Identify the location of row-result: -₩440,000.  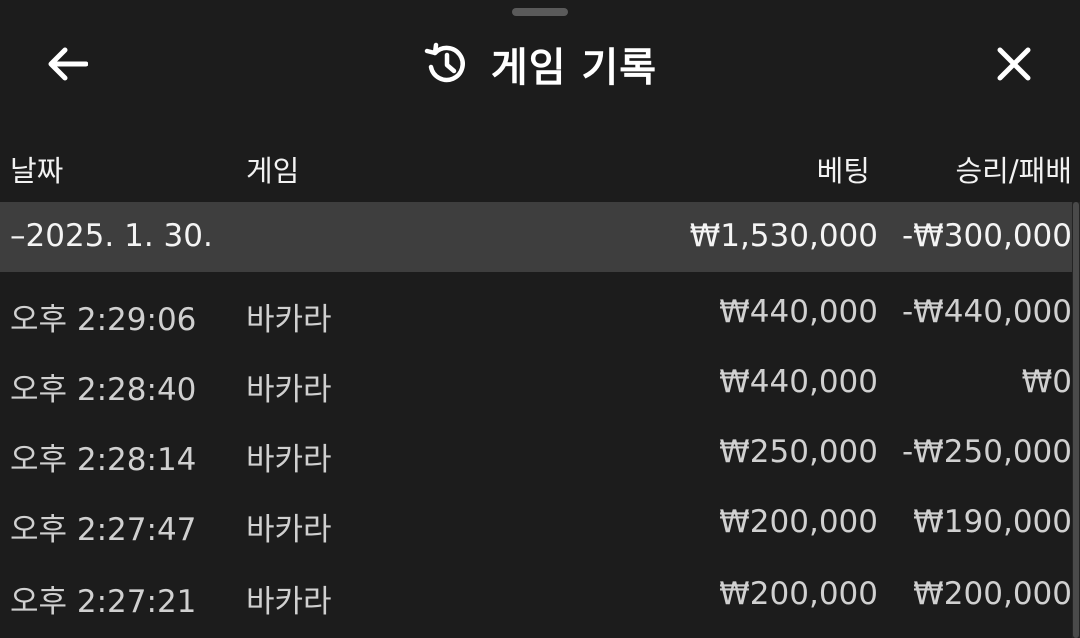
(986, 312).